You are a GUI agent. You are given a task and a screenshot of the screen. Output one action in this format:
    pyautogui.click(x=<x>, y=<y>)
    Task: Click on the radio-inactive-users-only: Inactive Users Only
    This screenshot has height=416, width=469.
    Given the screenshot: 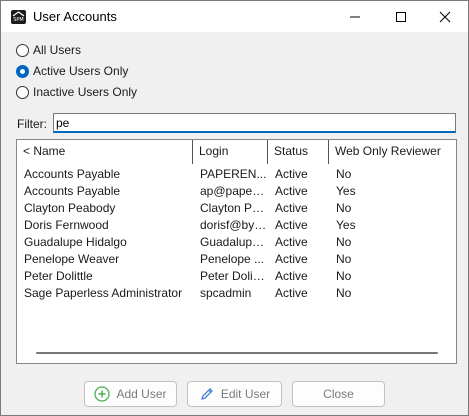 What is the action you would take?
    pyautogui.click(x=76, y=92)
    